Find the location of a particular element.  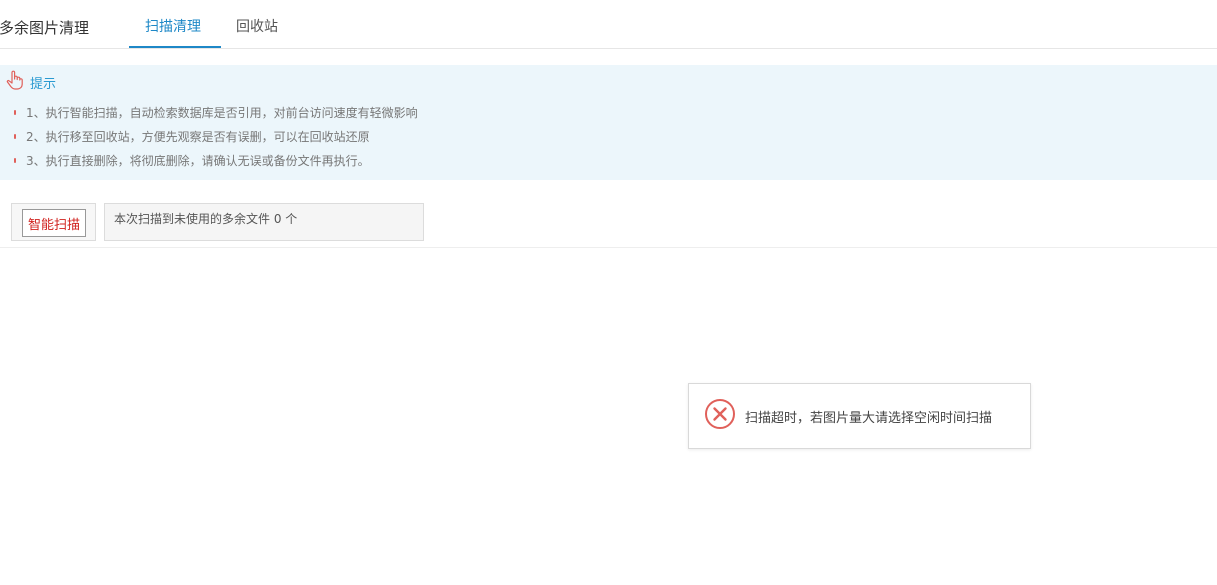

top-bar: 多余图片清理 扫描清理 回收站 is located at coordinates (608, 24).